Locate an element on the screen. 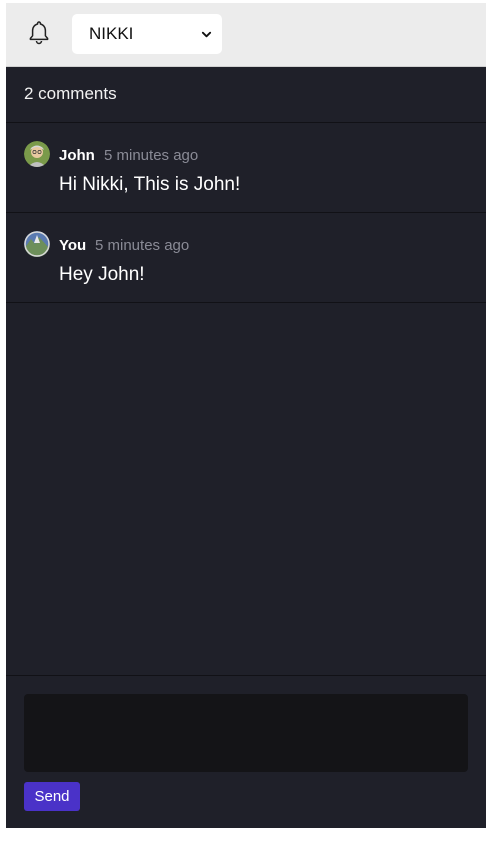 The image size is (497, 846). comment-item: You 5 minutes ago Hey John! is located at coordinates (246, 258).